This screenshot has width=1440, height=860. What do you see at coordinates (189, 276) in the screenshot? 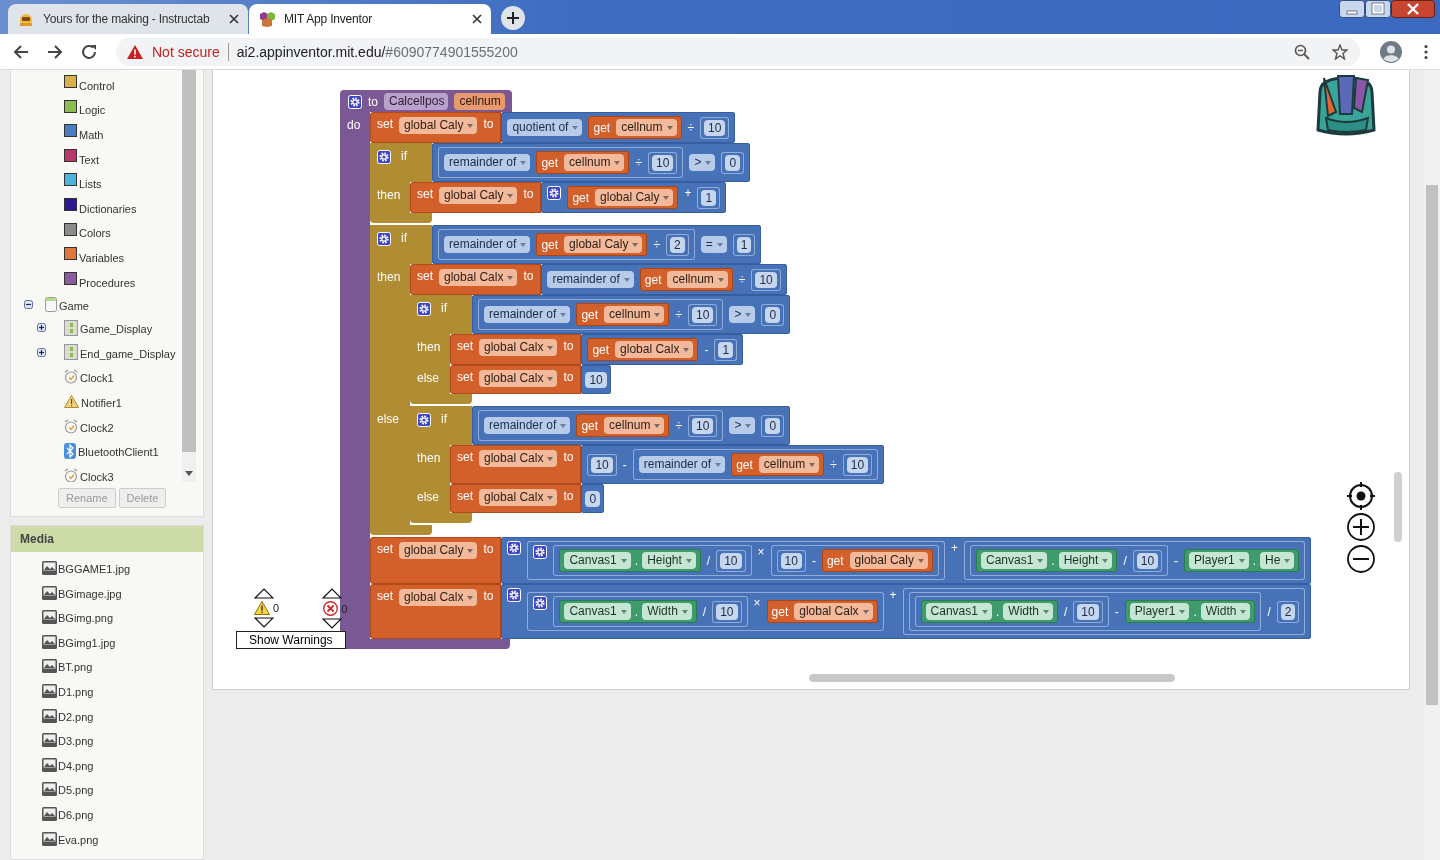
I see `scrollbar` at bounding box center [189, 276].